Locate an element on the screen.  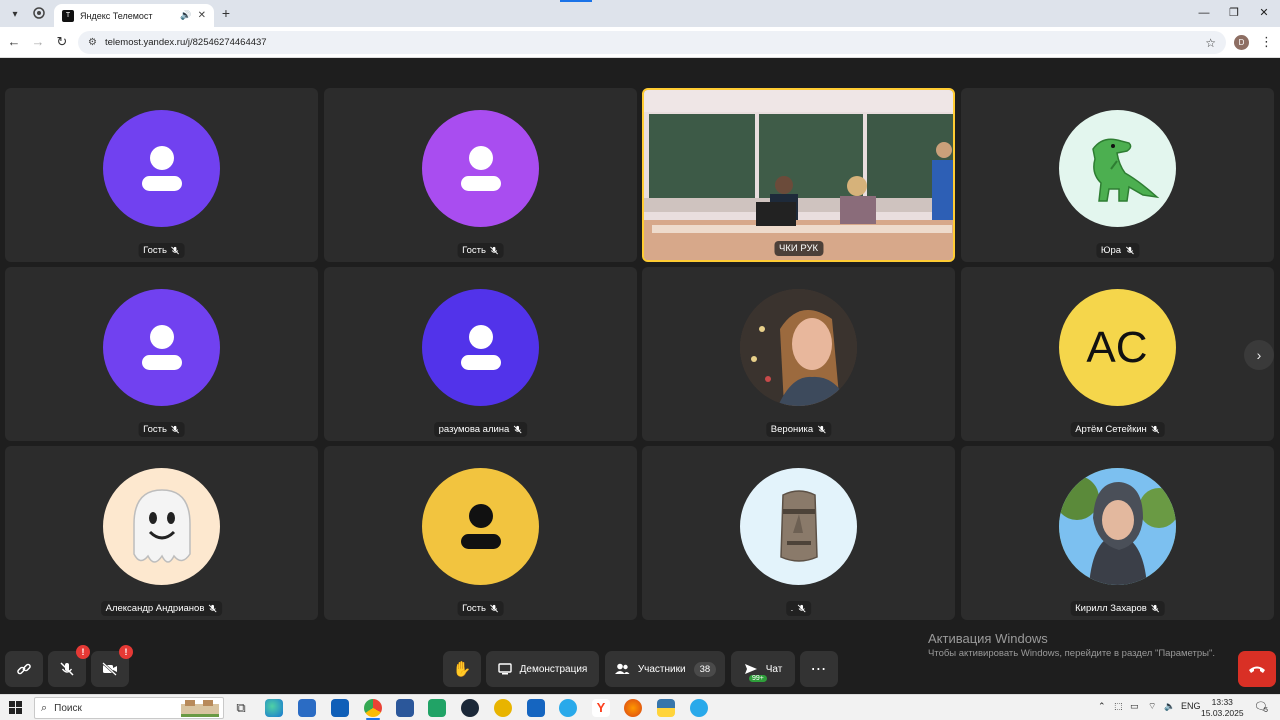
tab-telemost: Т Яндекс Телемост 🔊 ✕ is located at coordinates (134, 15).